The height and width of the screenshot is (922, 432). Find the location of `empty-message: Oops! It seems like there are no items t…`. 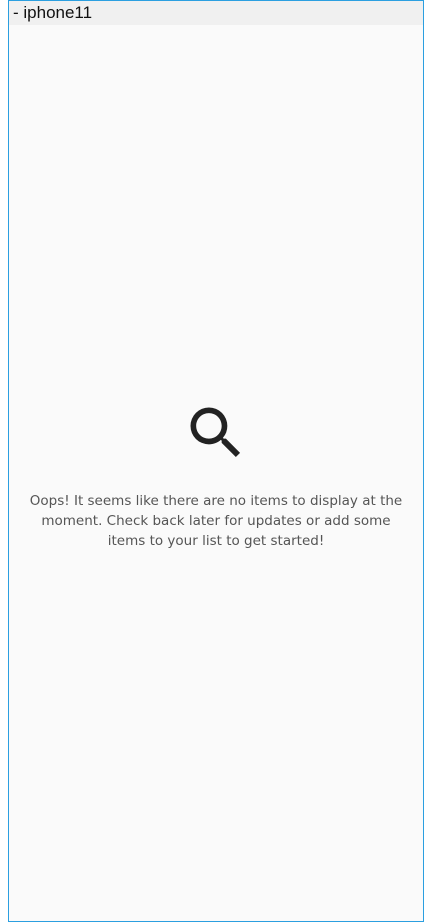

empty-message: Oops! It seems like there are no items t… is located at coordinates (216, 521).